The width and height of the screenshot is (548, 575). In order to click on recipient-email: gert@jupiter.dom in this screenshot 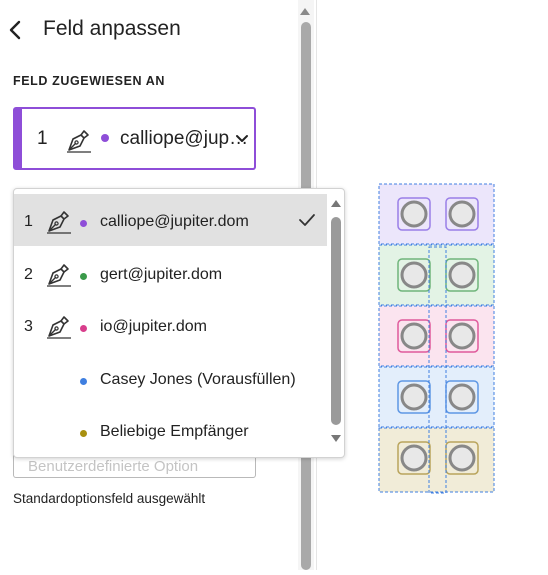, I will do `click(161, 274)`.